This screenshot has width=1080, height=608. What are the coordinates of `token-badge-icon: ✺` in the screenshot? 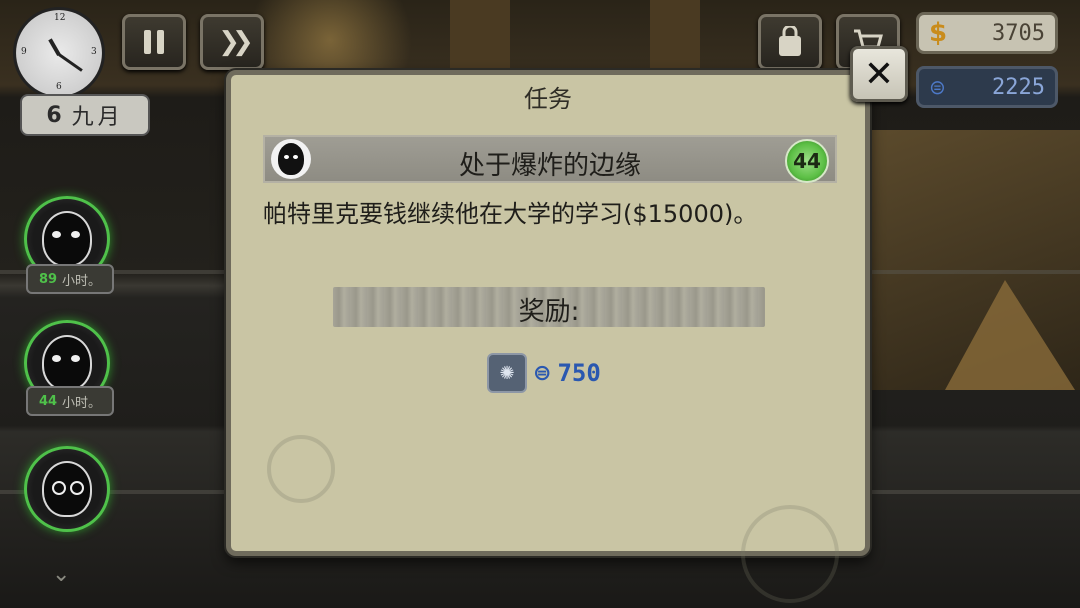 It's located at (507, 373).